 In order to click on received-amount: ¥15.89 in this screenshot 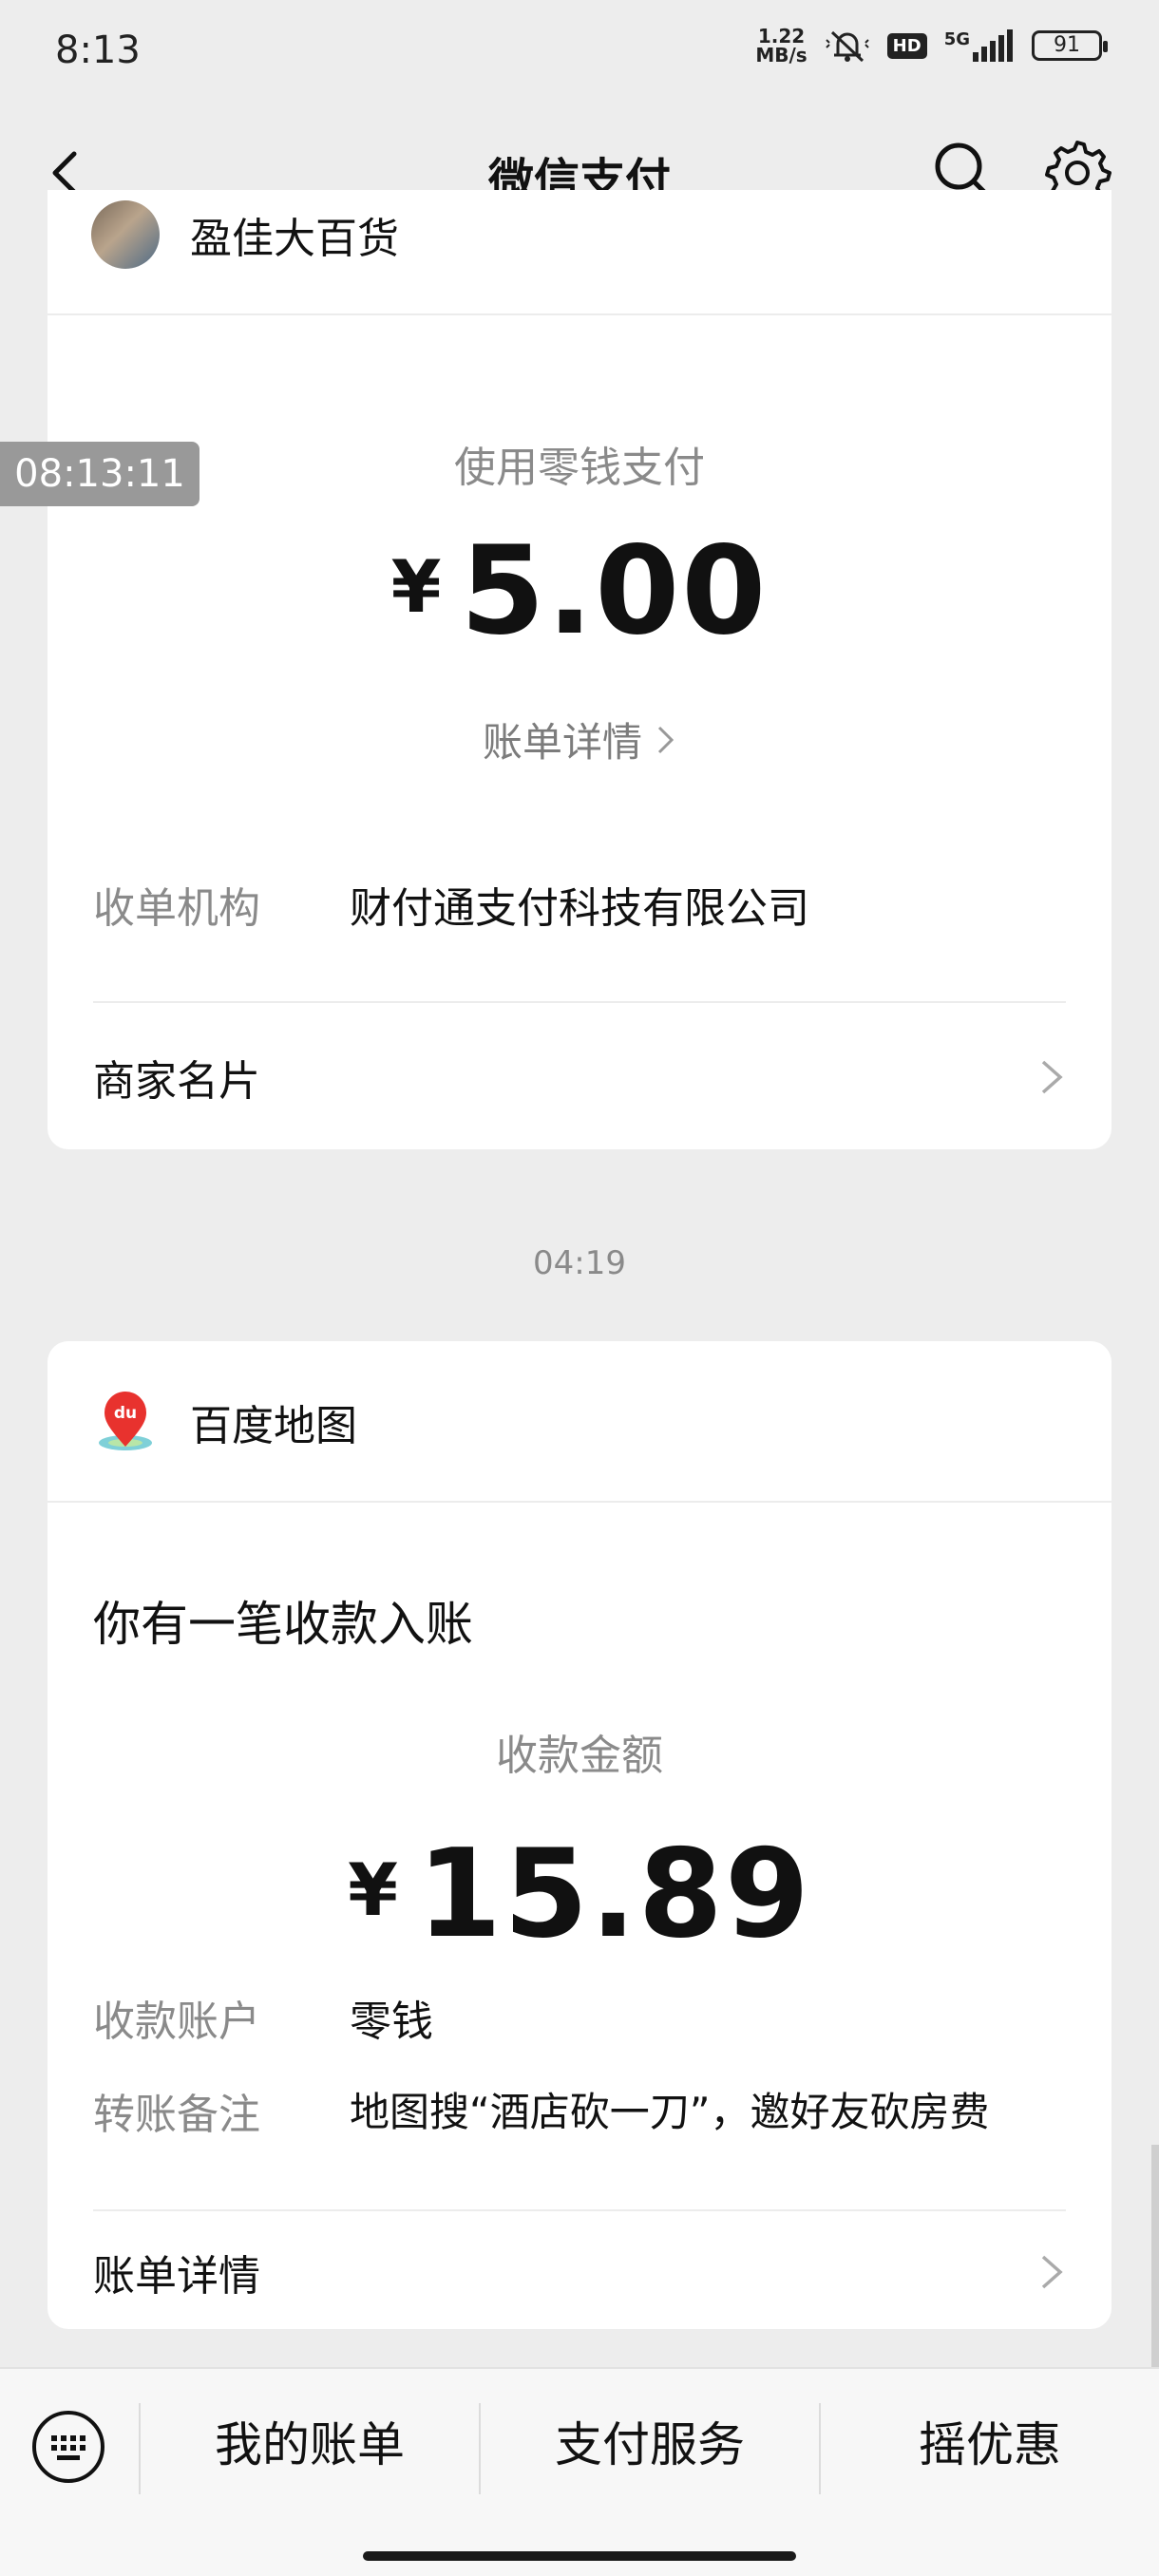, I will do `click(580, 1894)`.